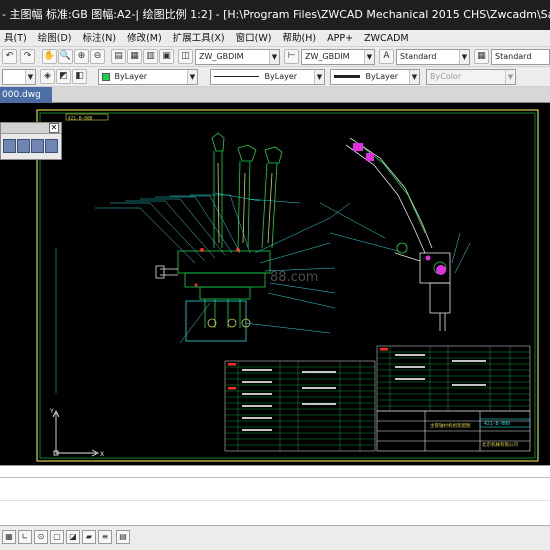 Image resolution: width=550 pixels, height=550 pixels. I want to click on dimstyle-combo-value: ZW_GBDIM, so click(221, 56).